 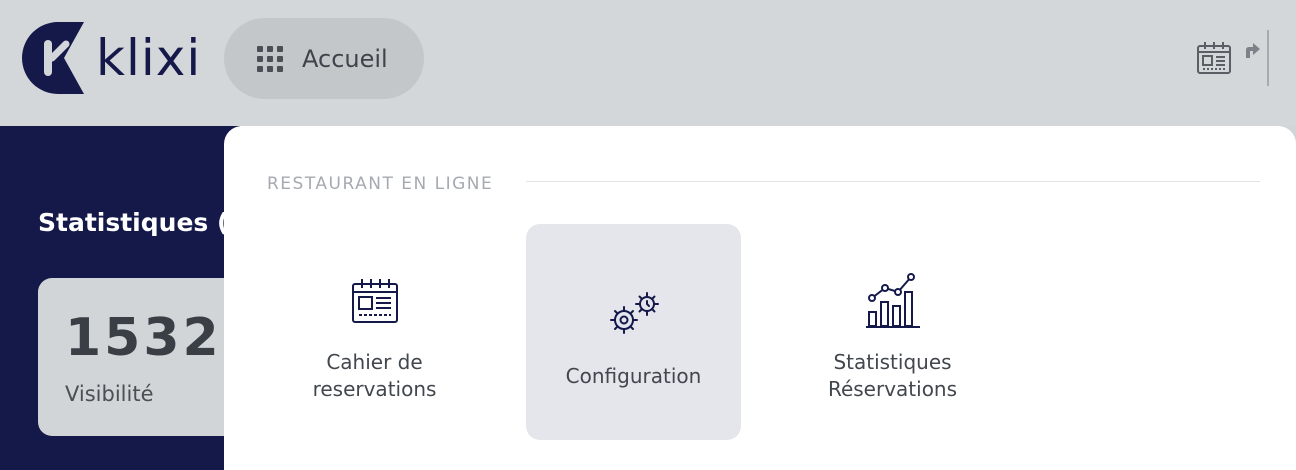 What do you see at coordinates (374, 301) in the screenshot?
I see `calendar-book-icon` at bounding box center [374, 301].